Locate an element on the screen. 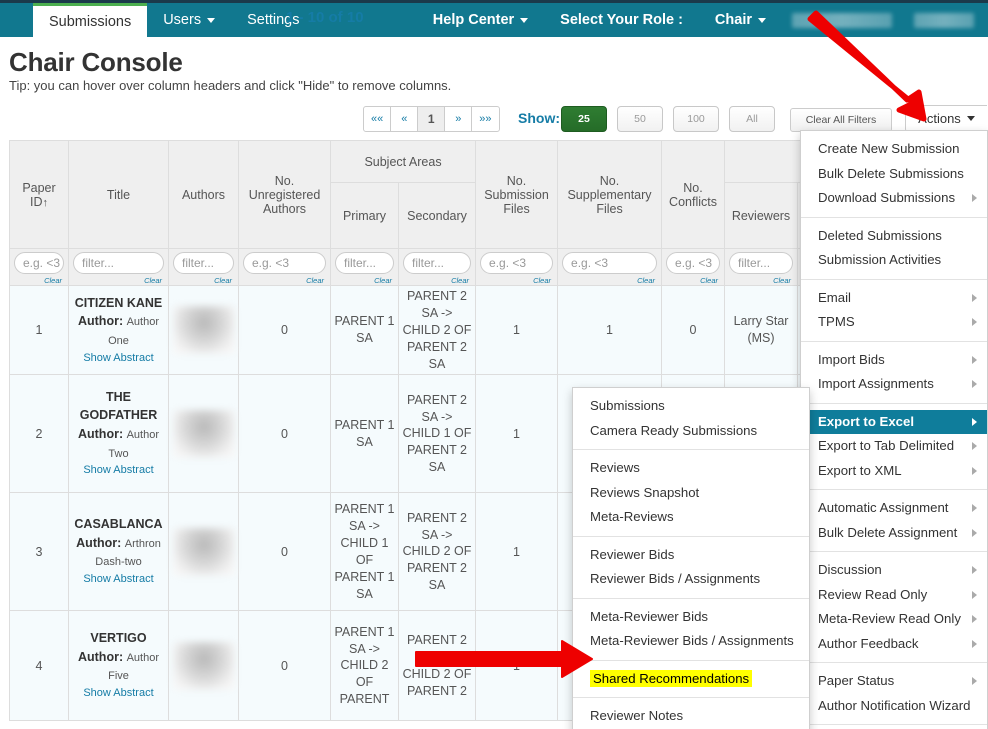 Image resolution: width=988 pixels, height=729 pixels. filter-clear-sa-primary: Clear is located at coordinates (383, 280).